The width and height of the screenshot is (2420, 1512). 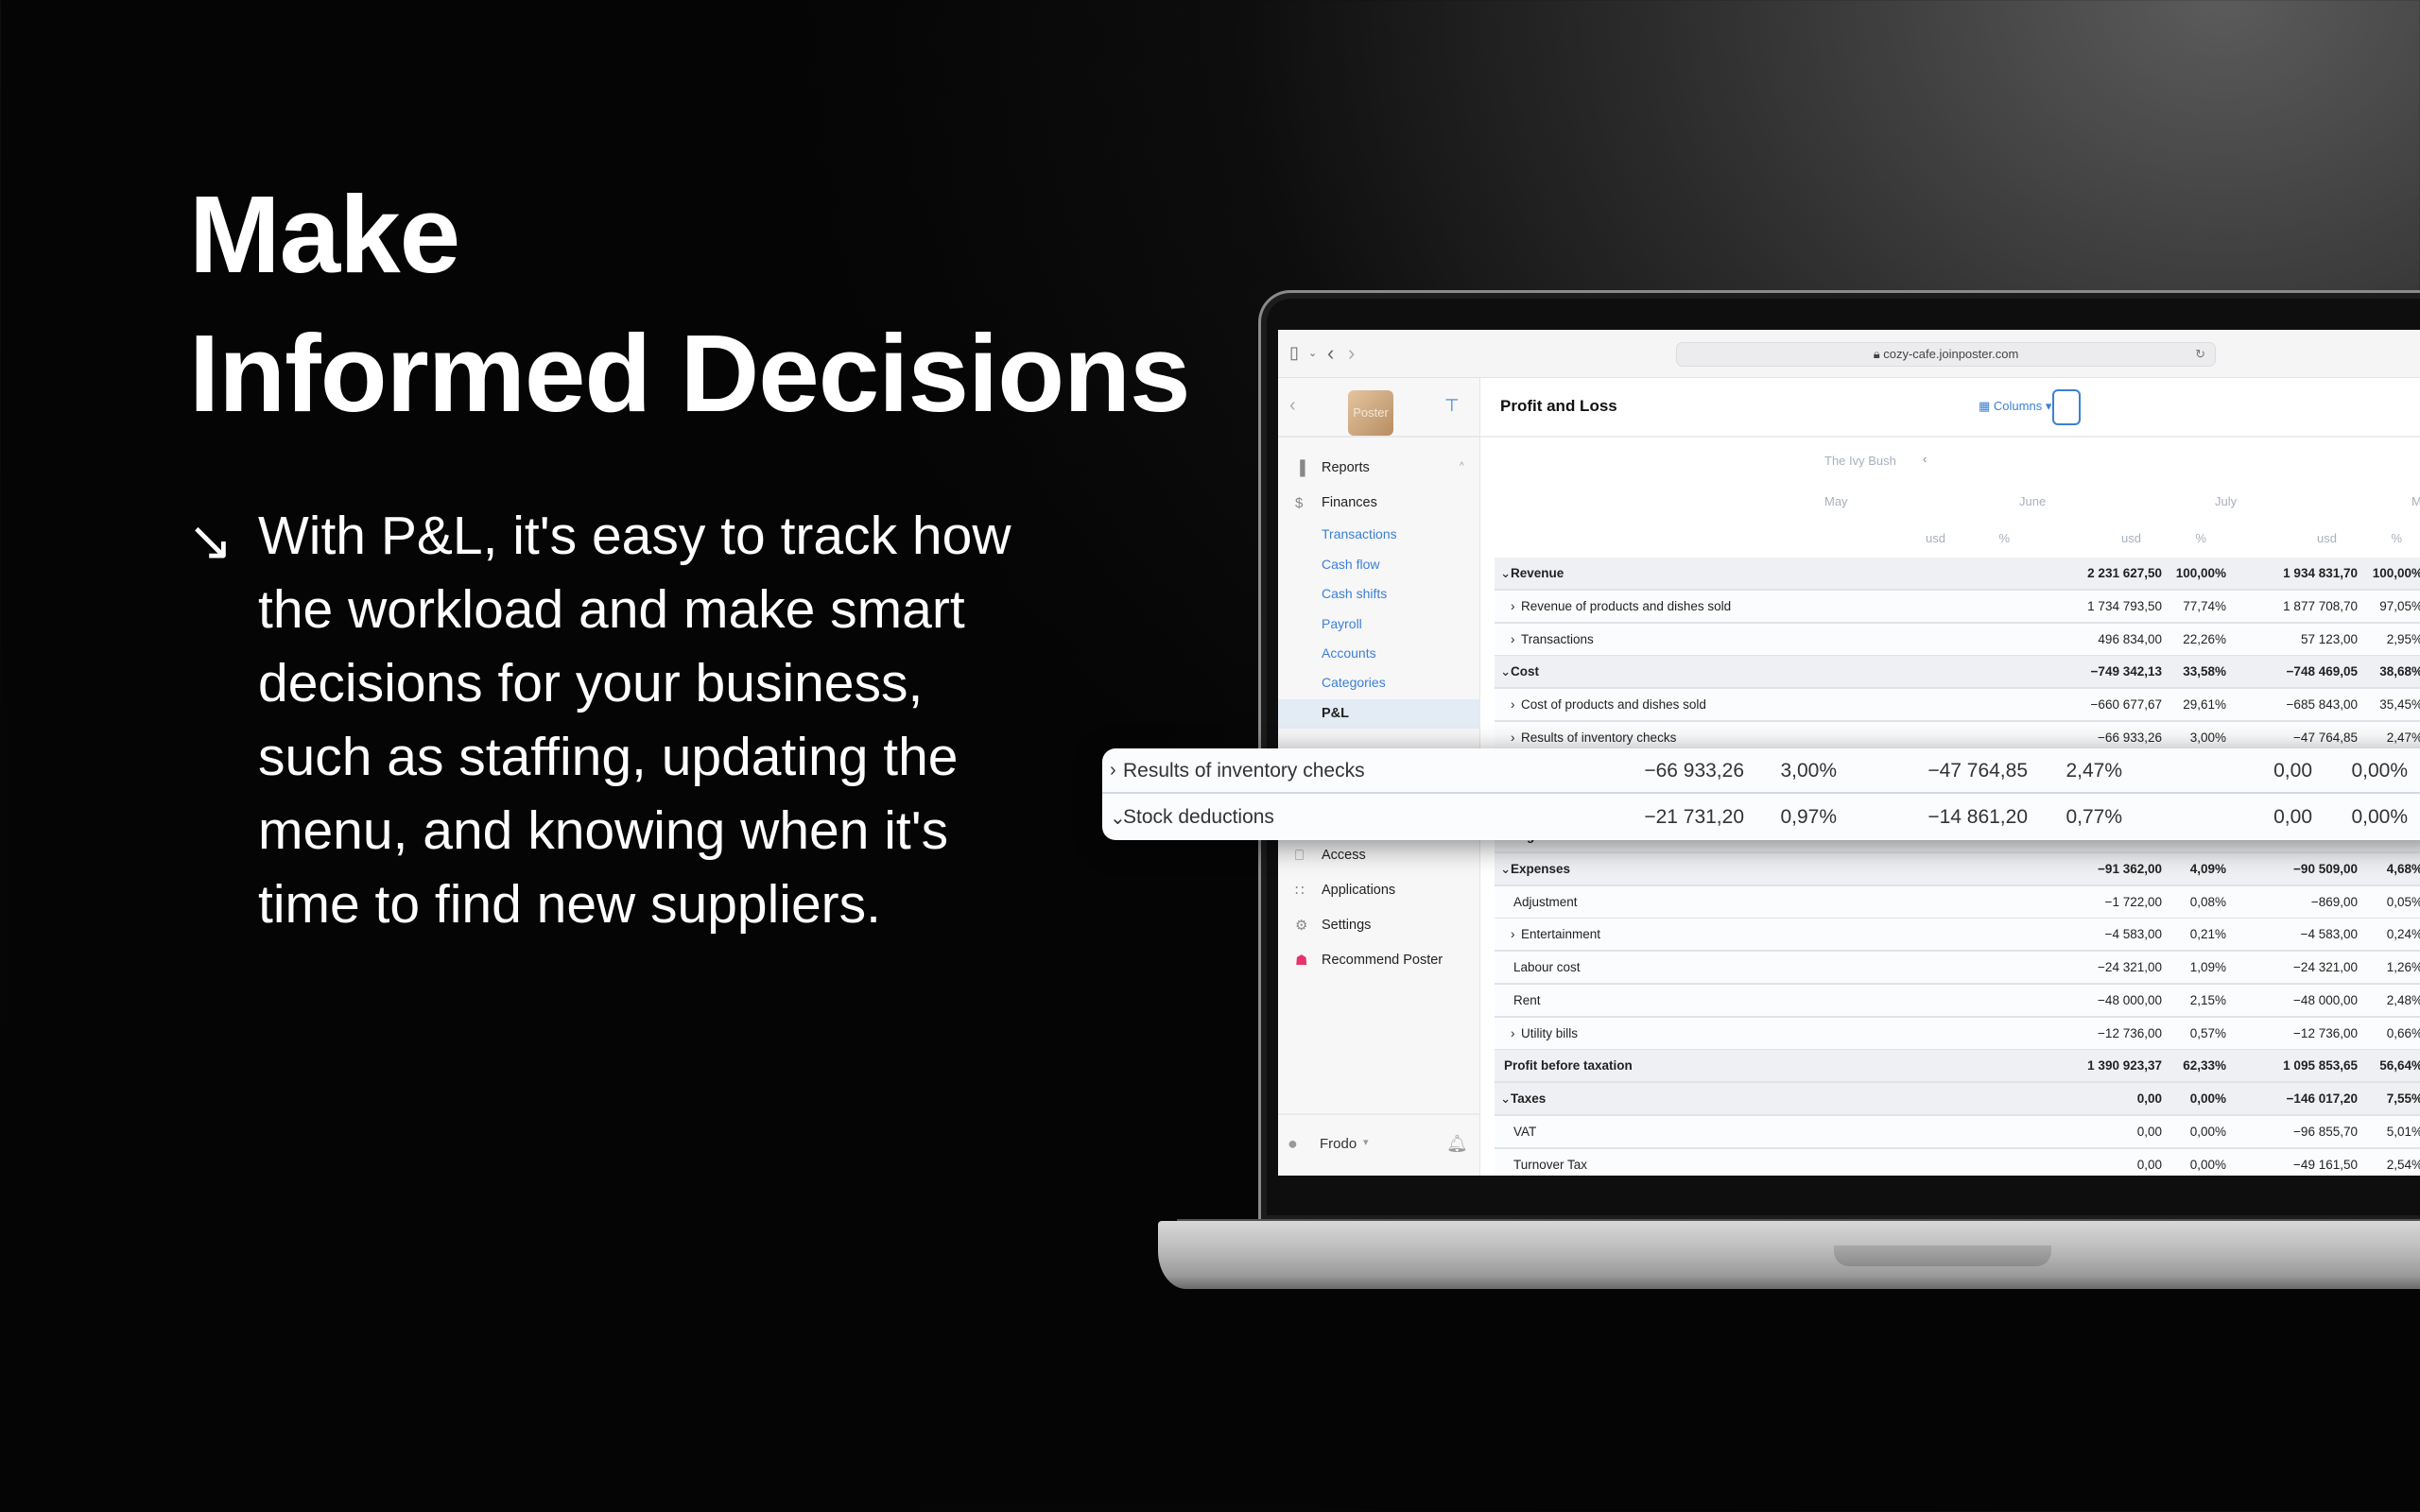 I want to click on sidebar-item: ☗ Recommend Poster, so click(x=1379, y=960).